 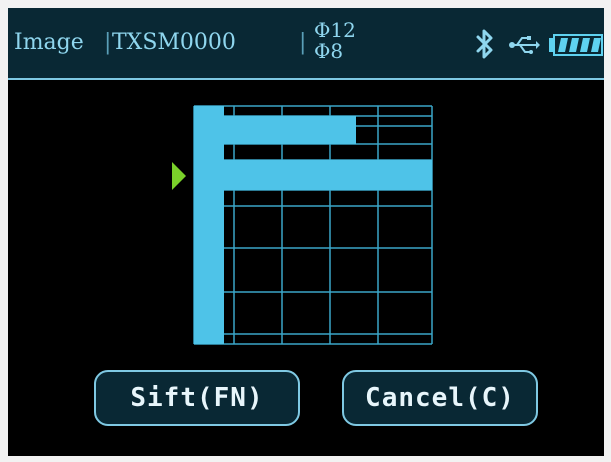 What do you see at coordinates (524, 45) in the screenshot?
I see `usb-icon` at bounding box center [524, 45].